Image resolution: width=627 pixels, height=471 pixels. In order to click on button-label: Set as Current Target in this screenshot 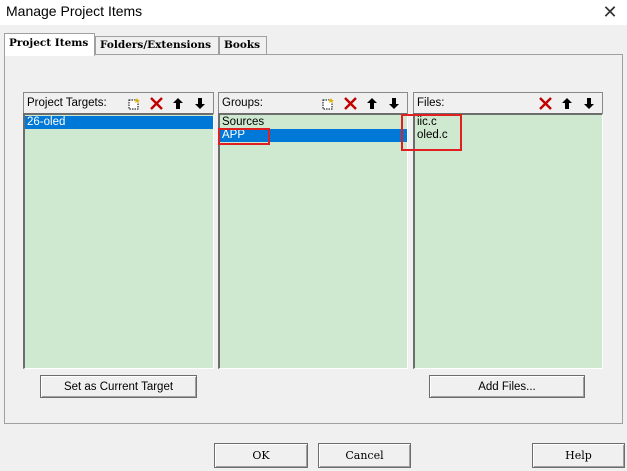, I will do `click(118, 386)`.